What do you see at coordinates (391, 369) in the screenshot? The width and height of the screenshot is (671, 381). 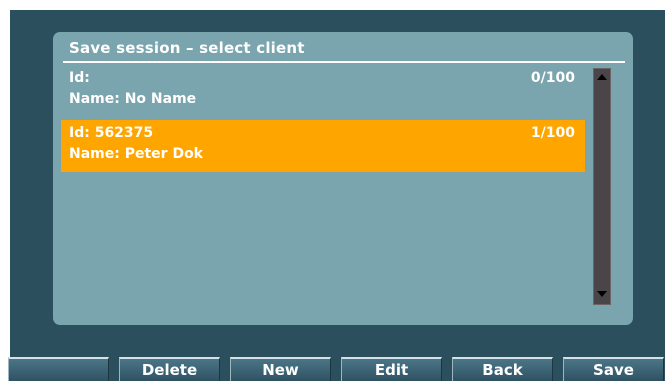 I see `edit-button: Edit` at bounding box center [391, 369].